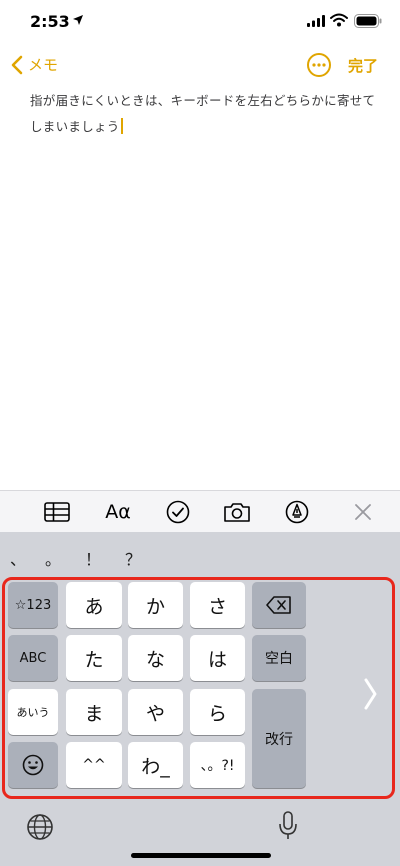  I want to click on note-text-area: 指が届きにくいときは、キーボードを左右どちらかに寄せてしまいましょう, so click(205, 114).